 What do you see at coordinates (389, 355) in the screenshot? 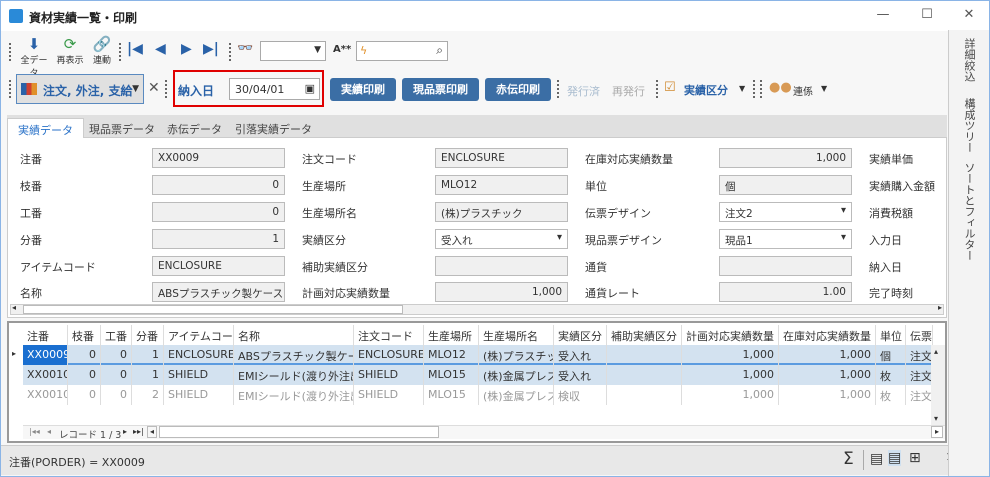
I see `table-cell: ENCLOSURE` at bounding box center [389, 355].